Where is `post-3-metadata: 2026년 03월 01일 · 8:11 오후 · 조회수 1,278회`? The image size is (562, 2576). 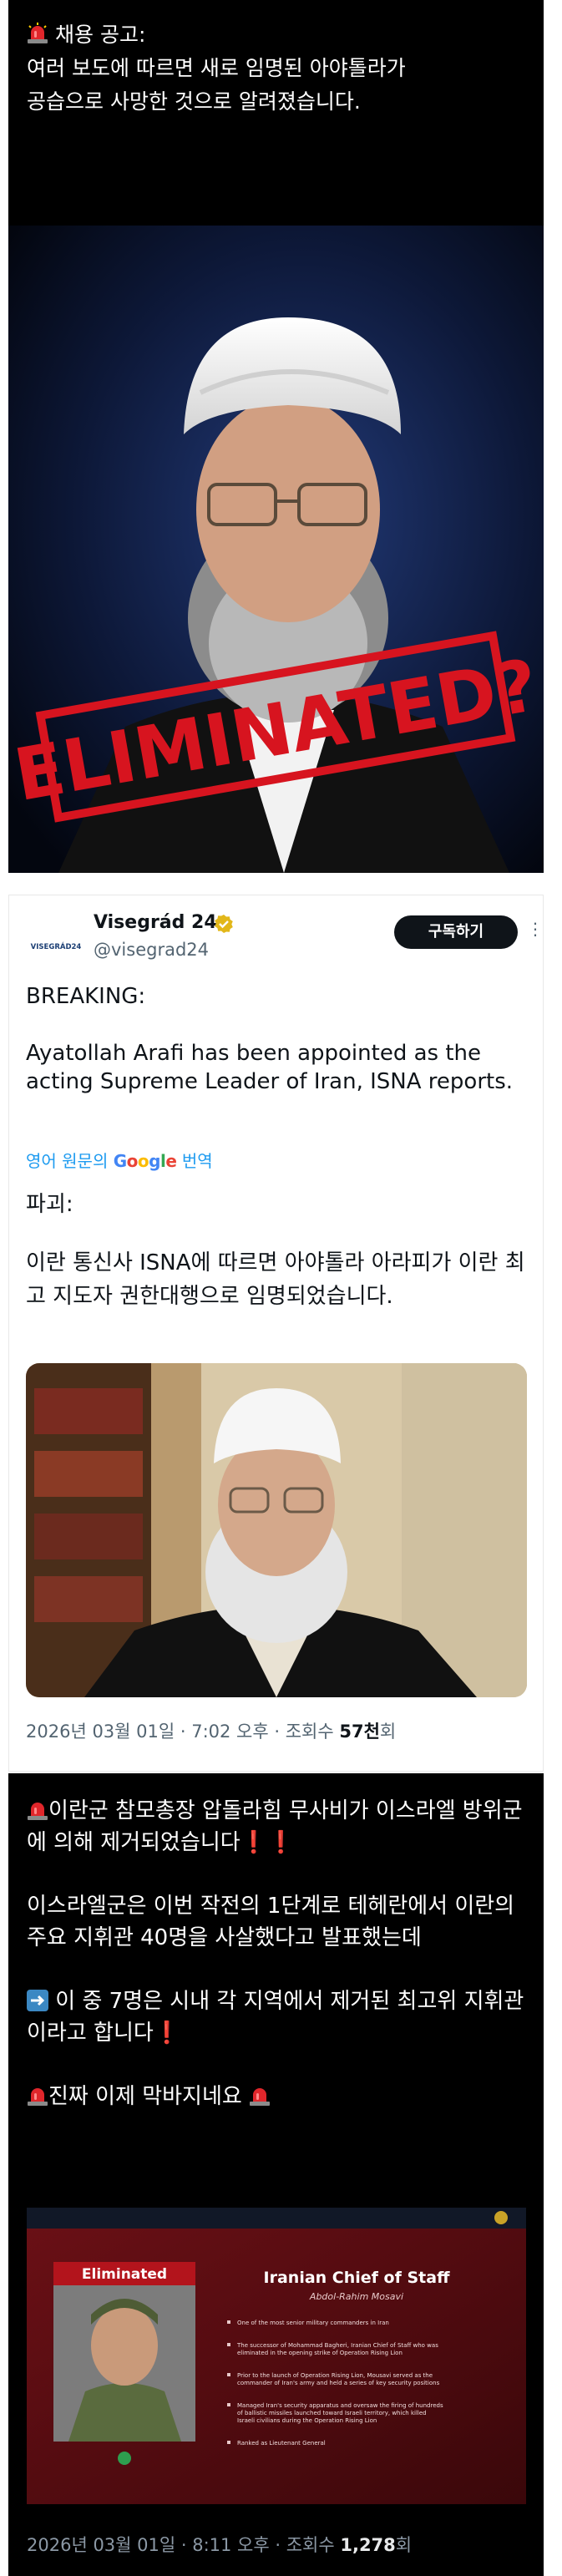 post-3-metadata: 2026년 03월 01일 · 8:11 오후 · 조회수 1,278회 is located at coordinates (219, 2544).